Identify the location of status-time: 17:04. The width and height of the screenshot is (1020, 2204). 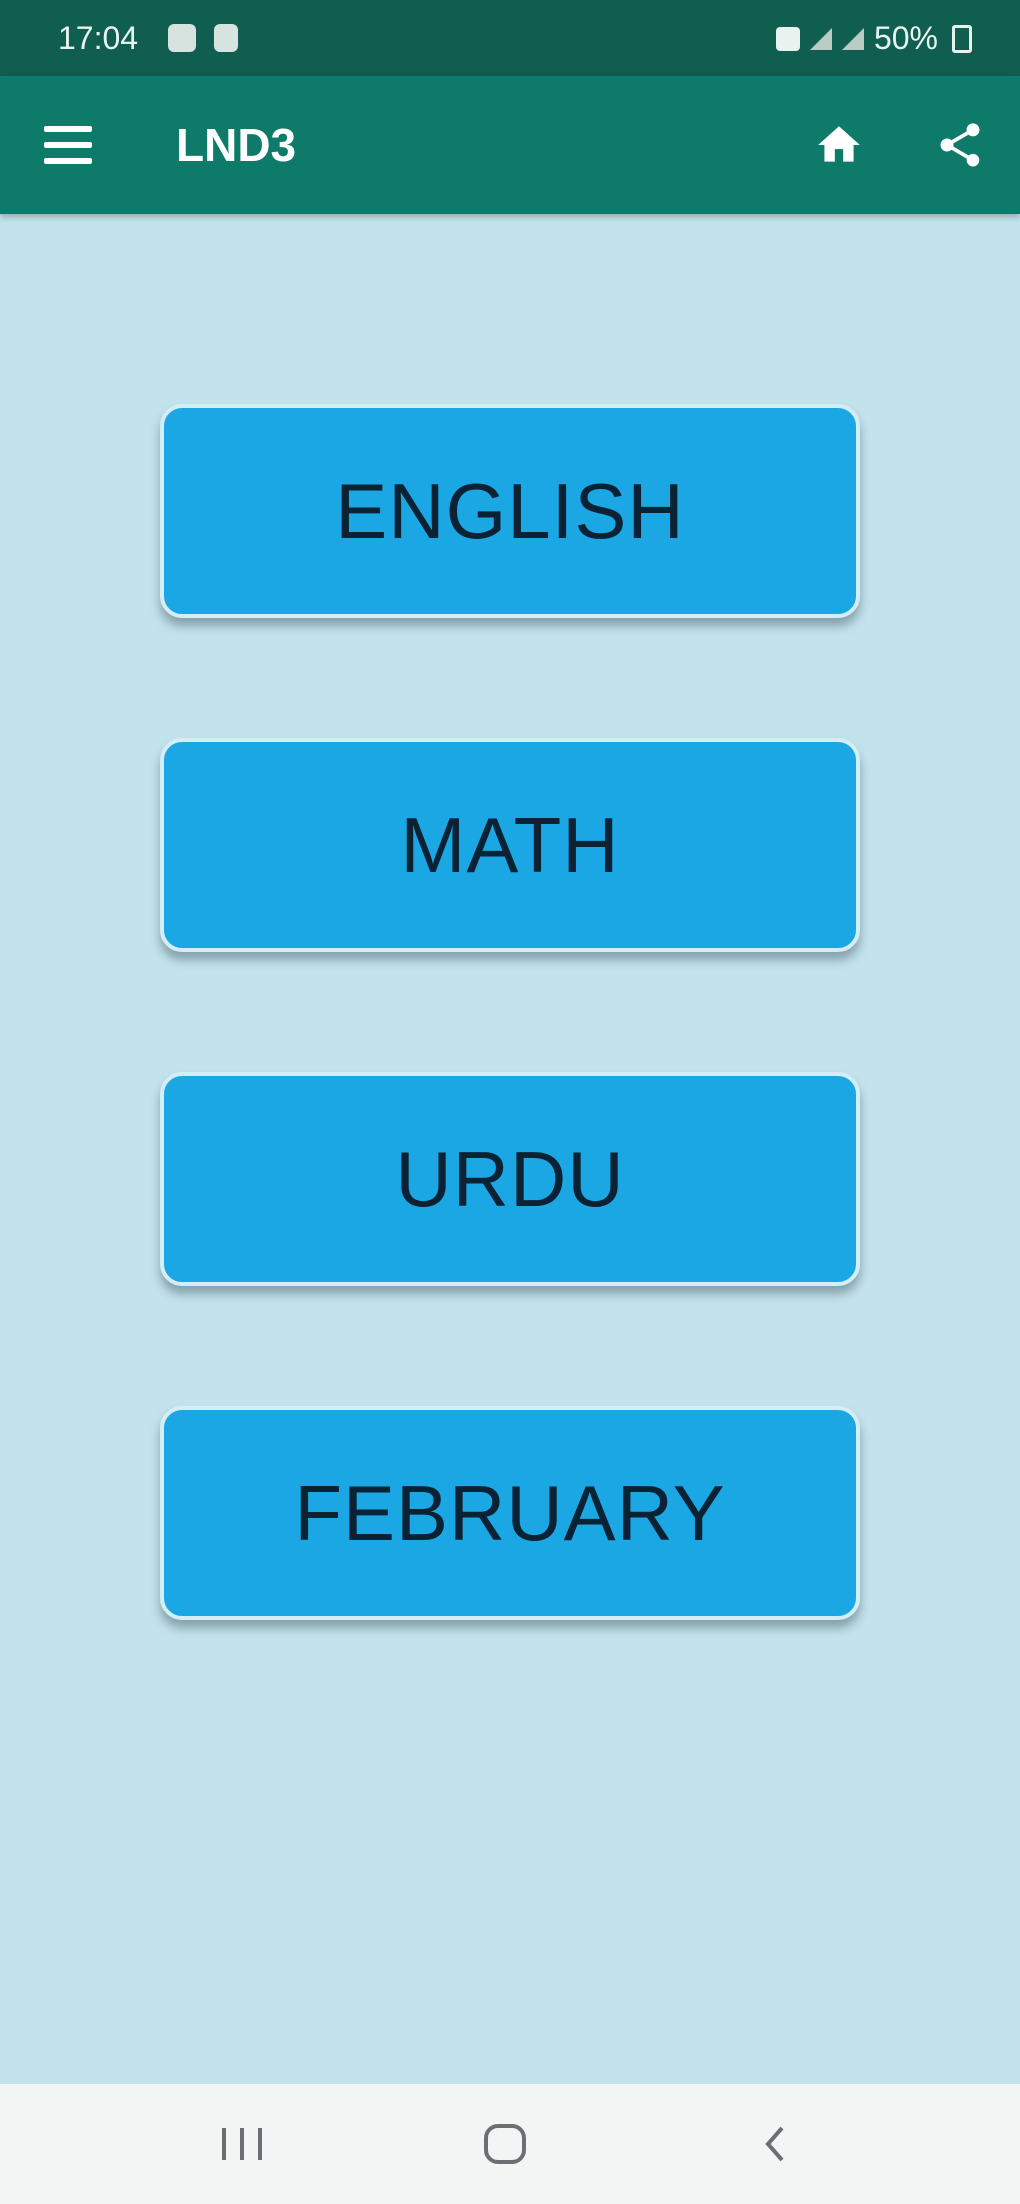
(98, 38).